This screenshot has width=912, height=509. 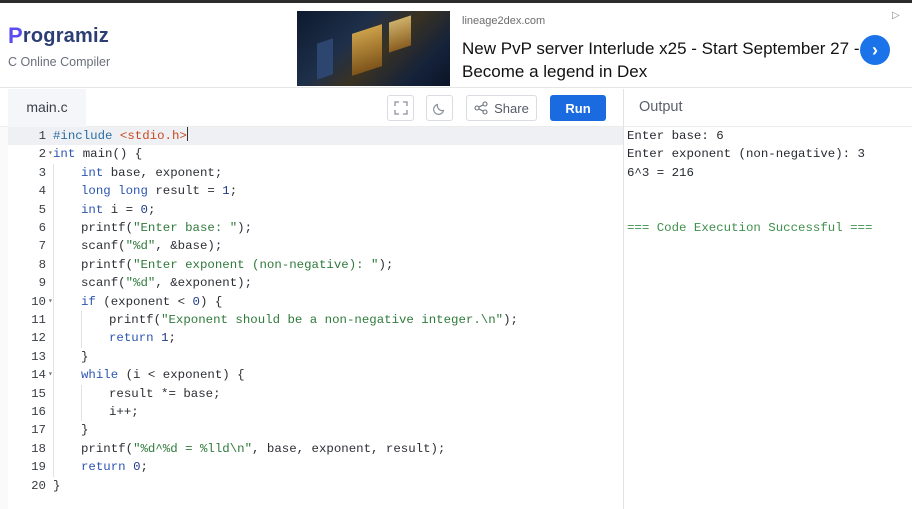 What do you see at coordinates (65, 35) in the screenshot?
I see `logo-text: rogramiz` at bounding box center [65, 35].